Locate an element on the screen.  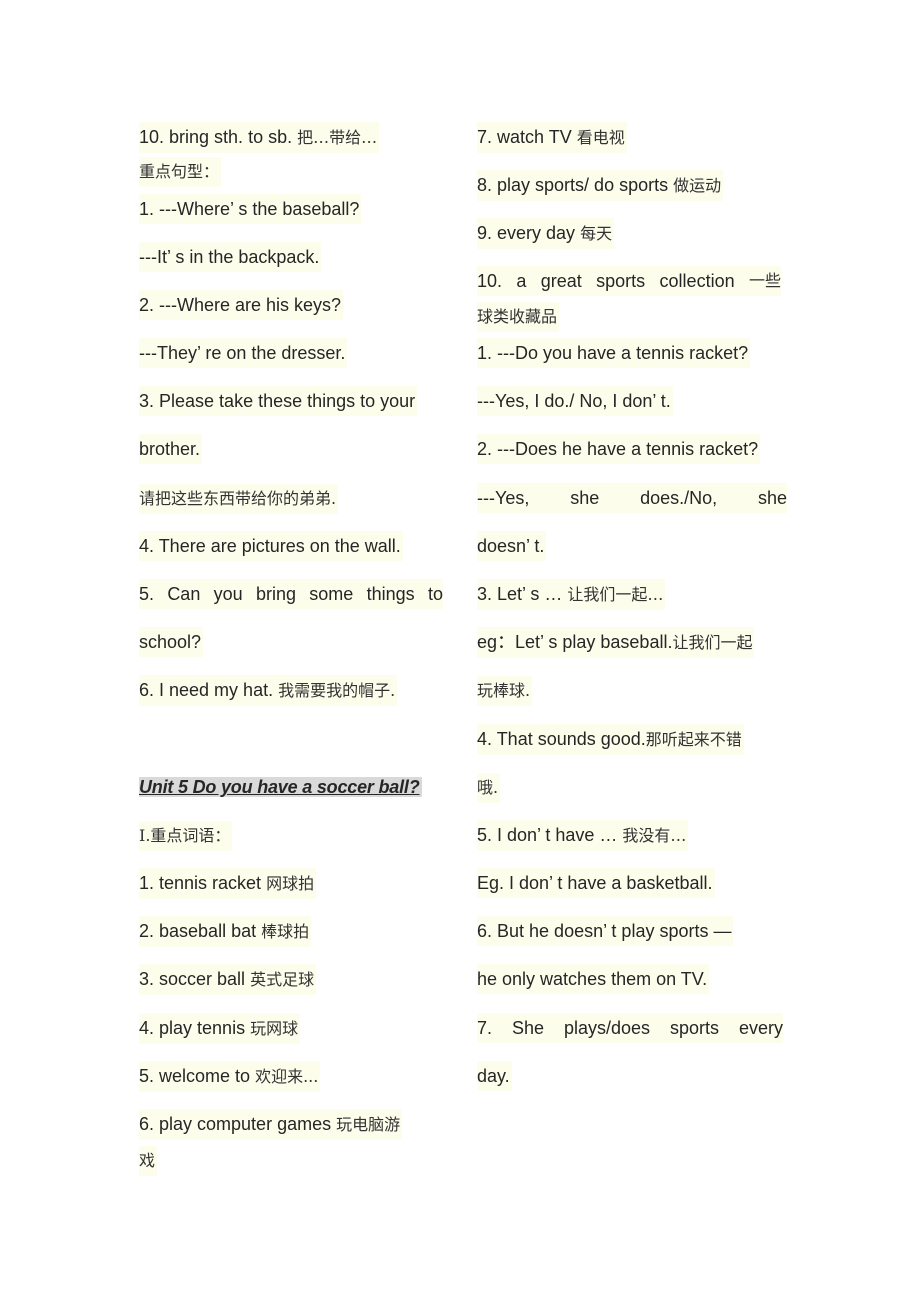
text-line: 1. ---Where’ s the baseball? is located at coordinates (250, 209).